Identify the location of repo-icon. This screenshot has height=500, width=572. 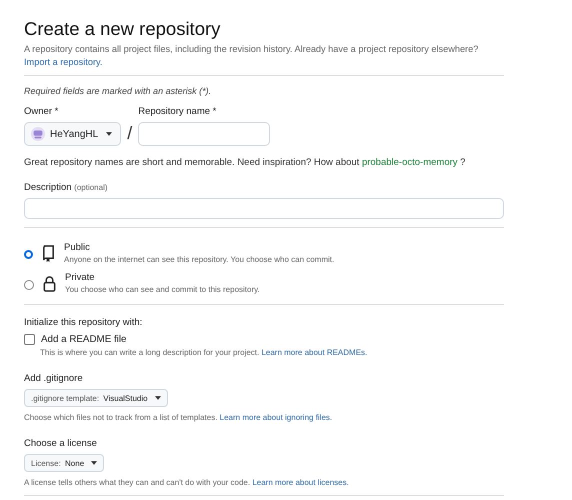
(48, 253).